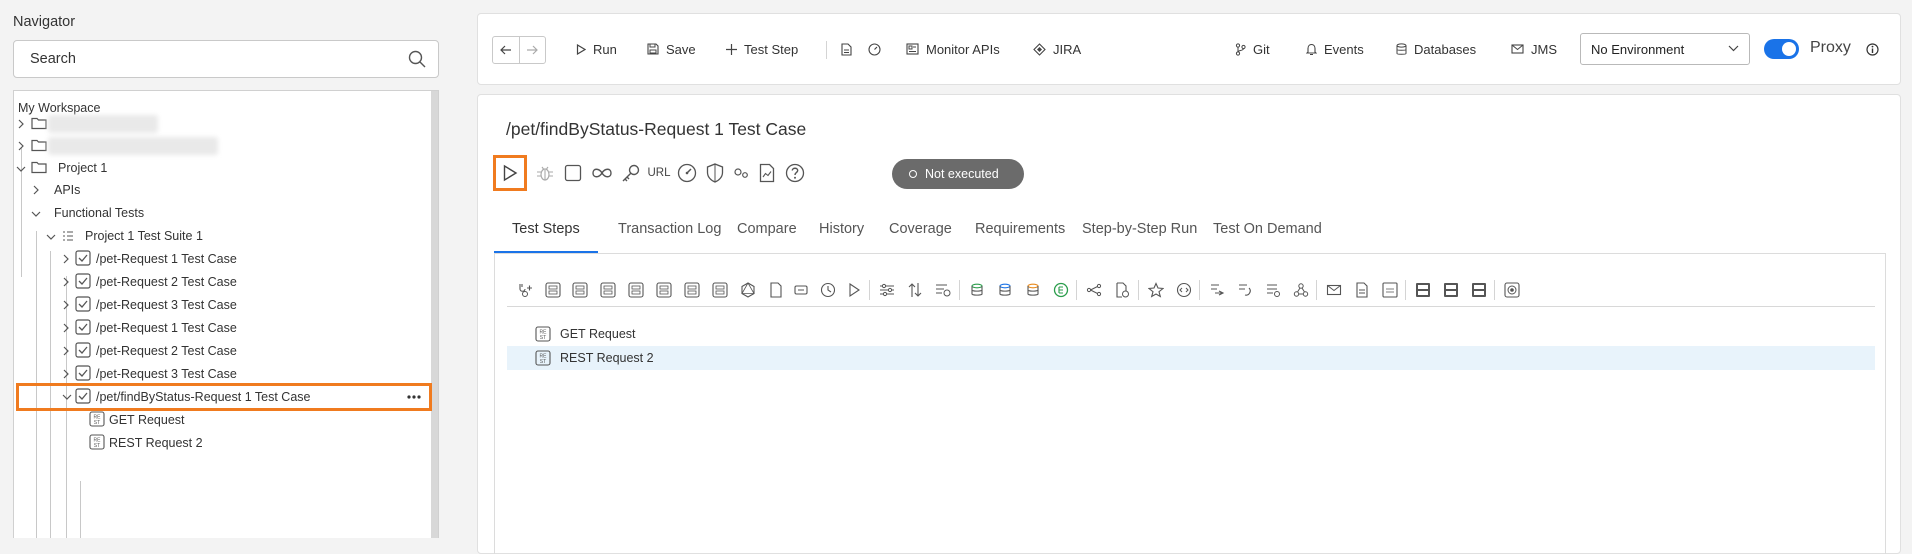  What do you see at coordinates (874, 49) in the screenshot?
I see `dashboard-button` at bounding box center [874, 49].